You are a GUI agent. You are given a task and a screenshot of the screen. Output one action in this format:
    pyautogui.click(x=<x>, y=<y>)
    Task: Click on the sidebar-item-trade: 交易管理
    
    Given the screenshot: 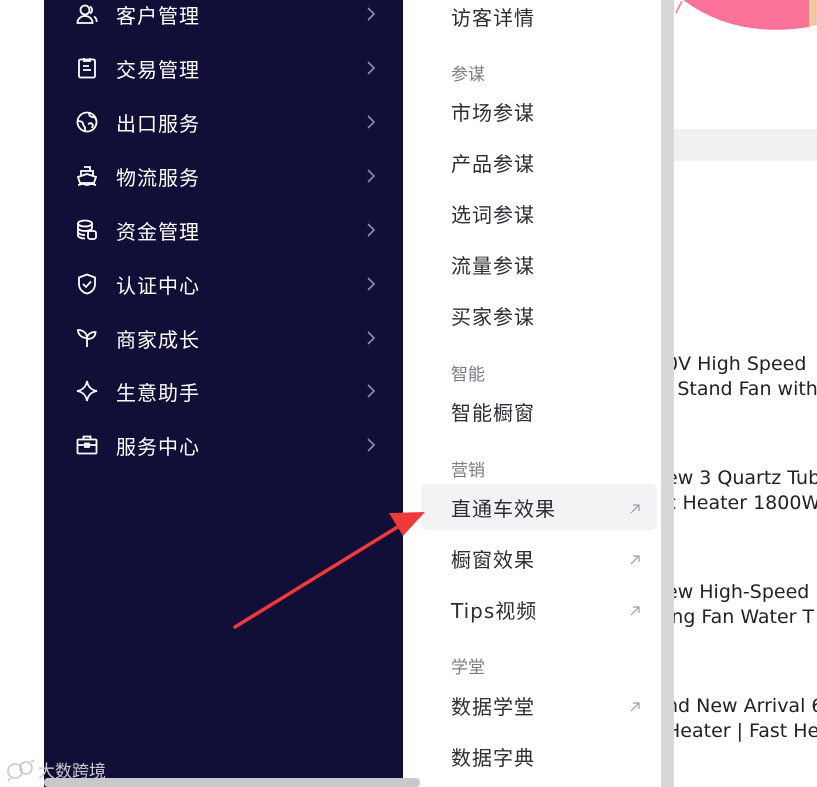 What is the action you would take?
    pyautogui.click(x=223, y=68)
    